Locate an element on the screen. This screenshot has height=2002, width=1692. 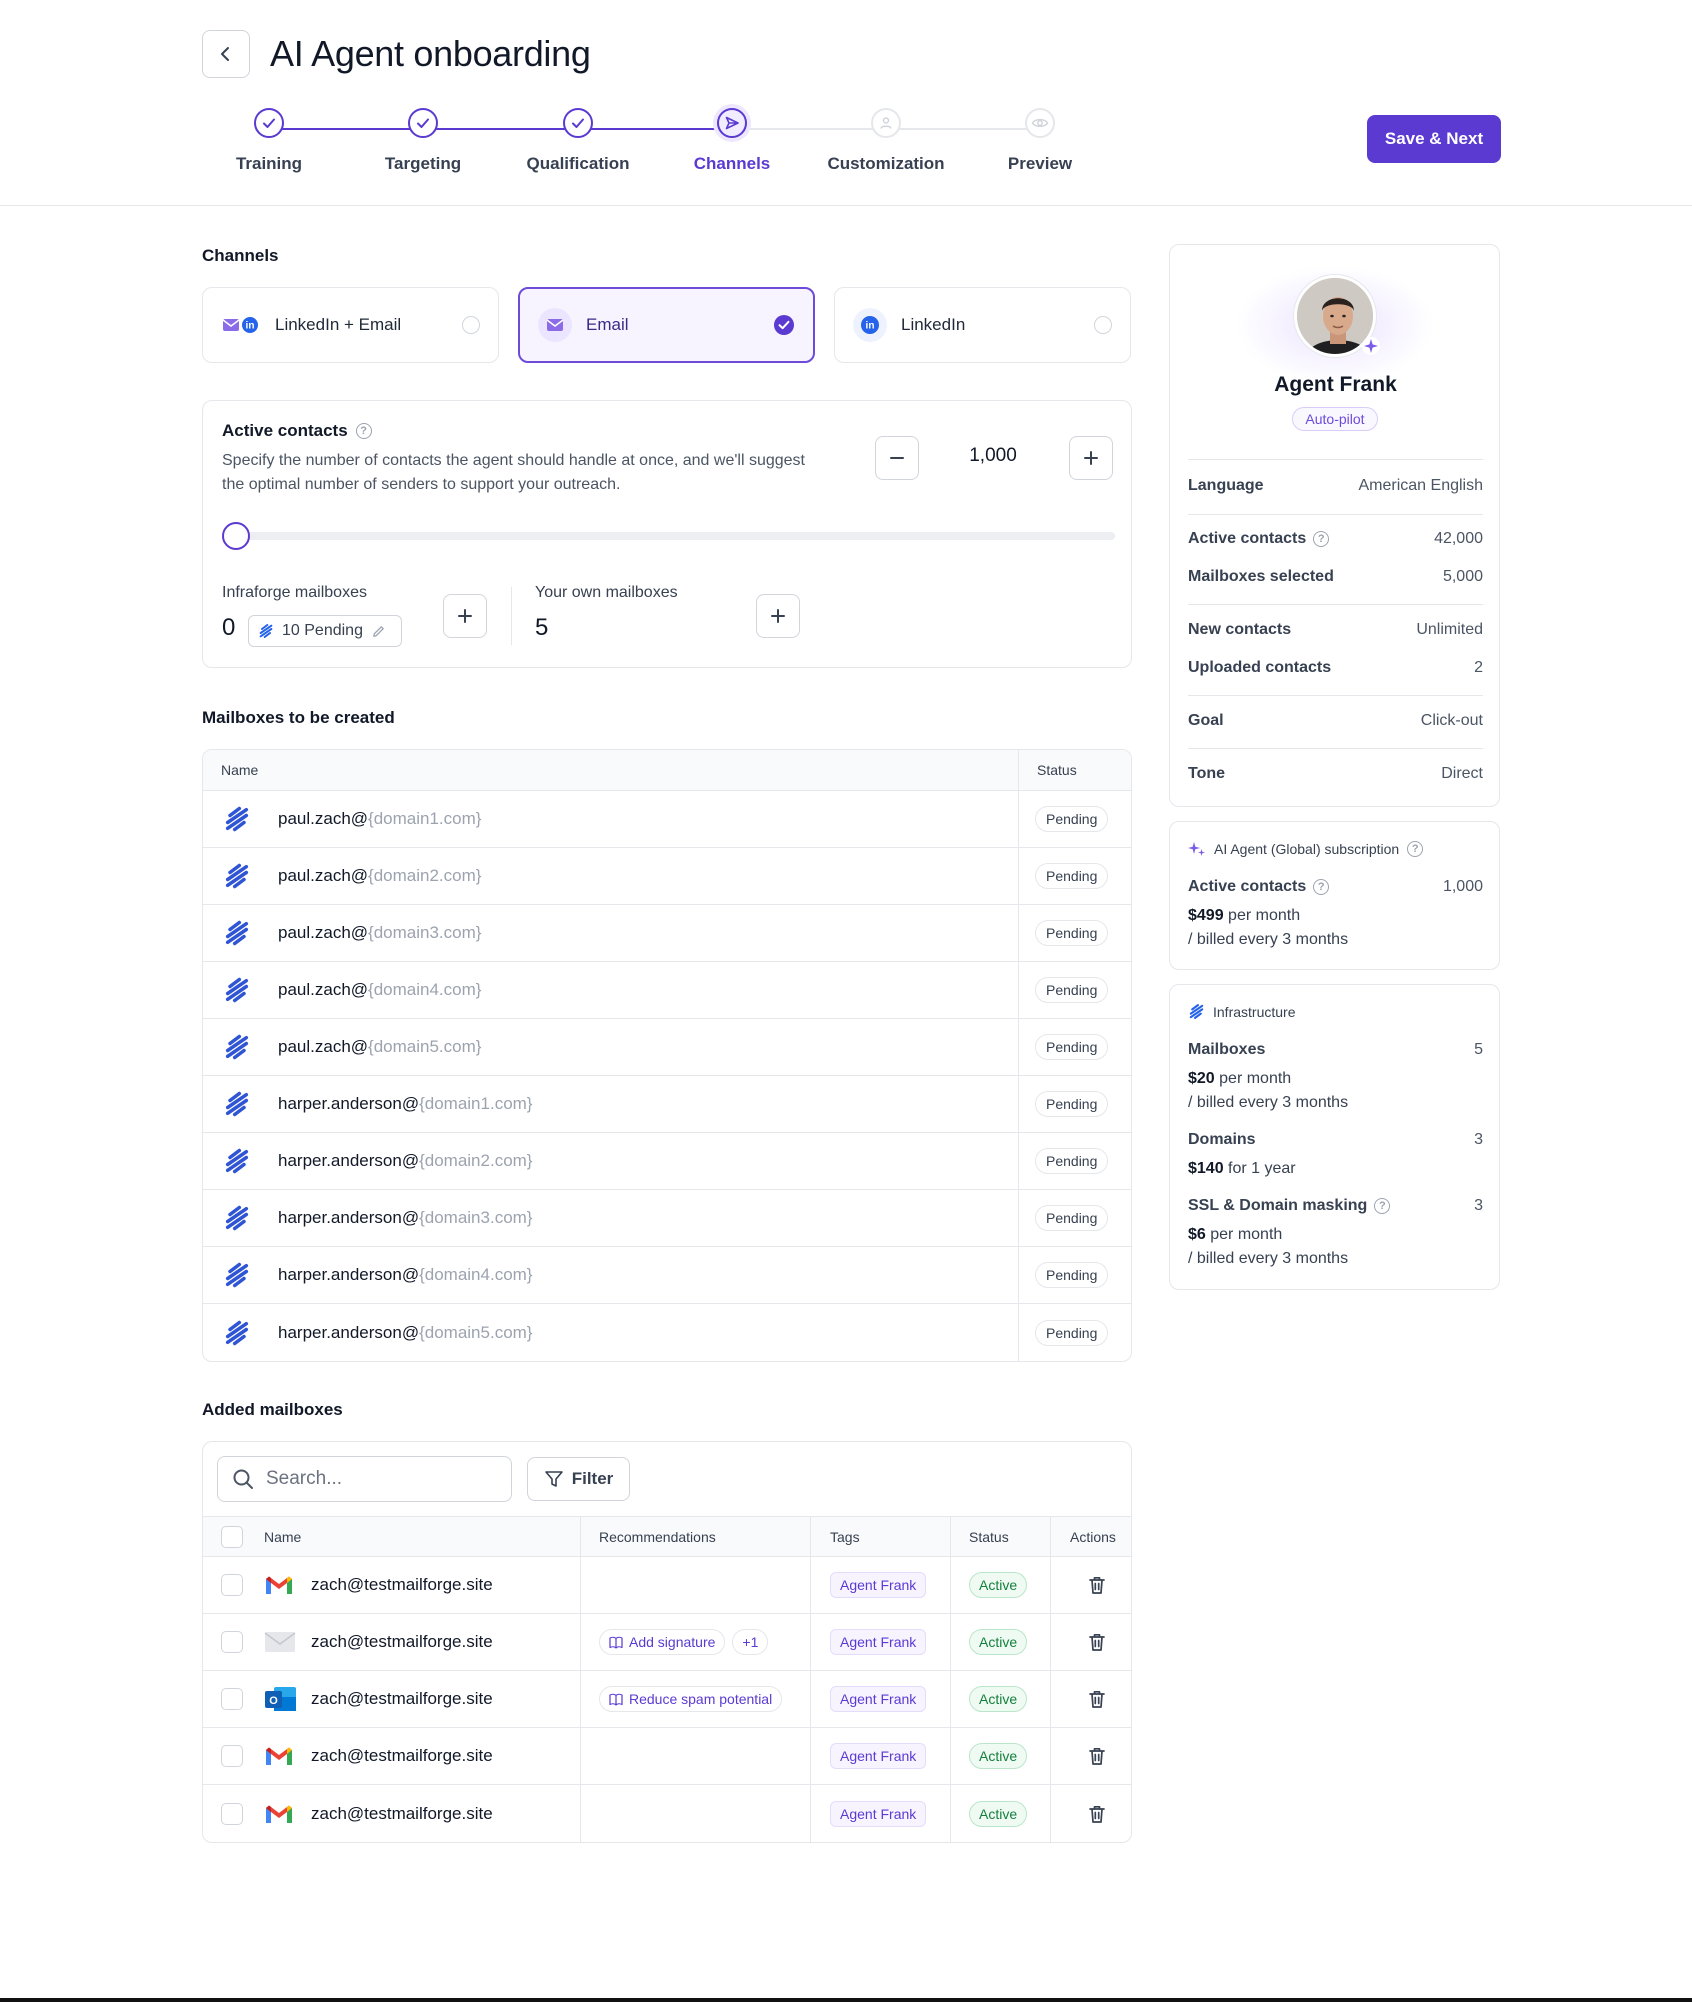
contacts-slider-track is located at coordinates (675, 536).